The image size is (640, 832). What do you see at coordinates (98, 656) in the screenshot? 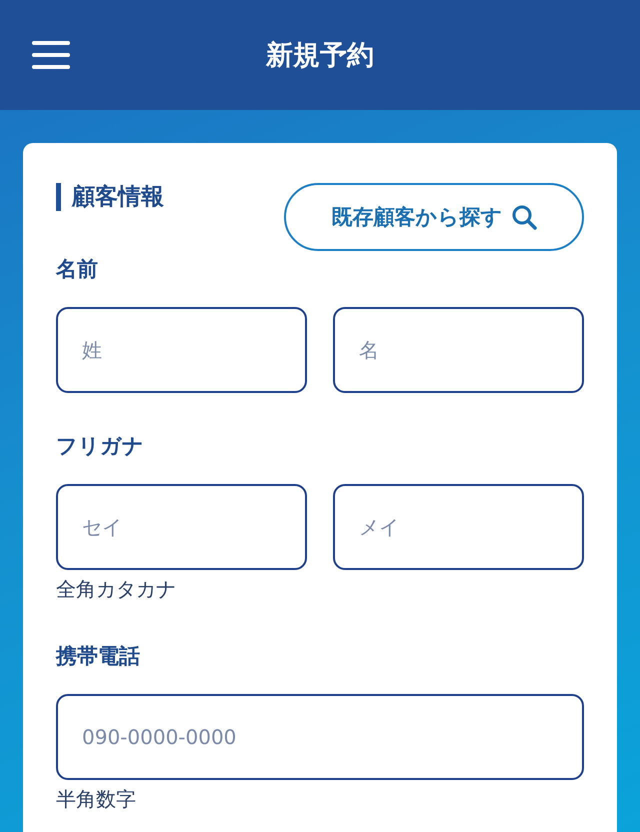
I see `field-label: 携帯電話` at bounding box center [98, 656].